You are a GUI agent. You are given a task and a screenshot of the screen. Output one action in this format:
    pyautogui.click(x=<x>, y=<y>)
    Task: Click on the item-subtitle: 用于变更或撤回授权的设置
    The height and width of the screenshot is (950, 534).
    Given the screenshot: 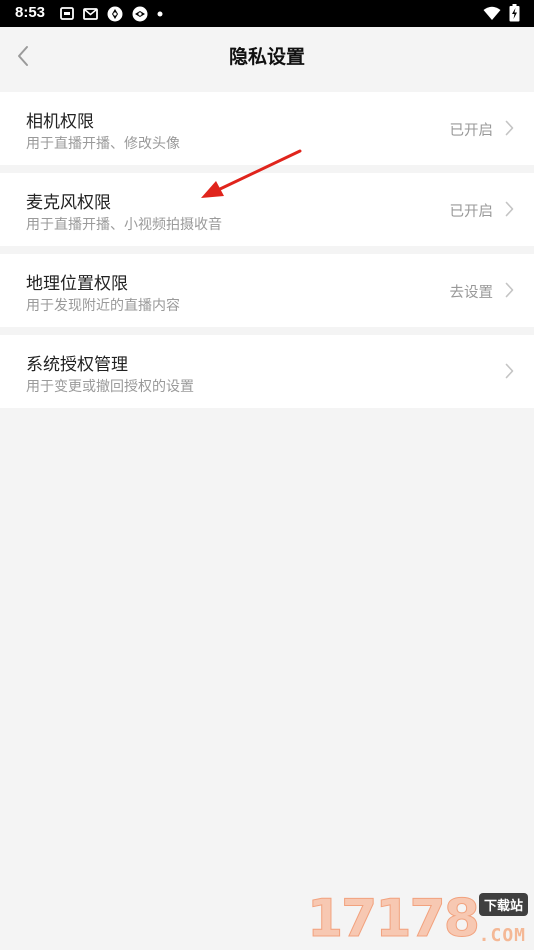 What is the action you would take?
    pyautogui.click(x=110, y=387)
    